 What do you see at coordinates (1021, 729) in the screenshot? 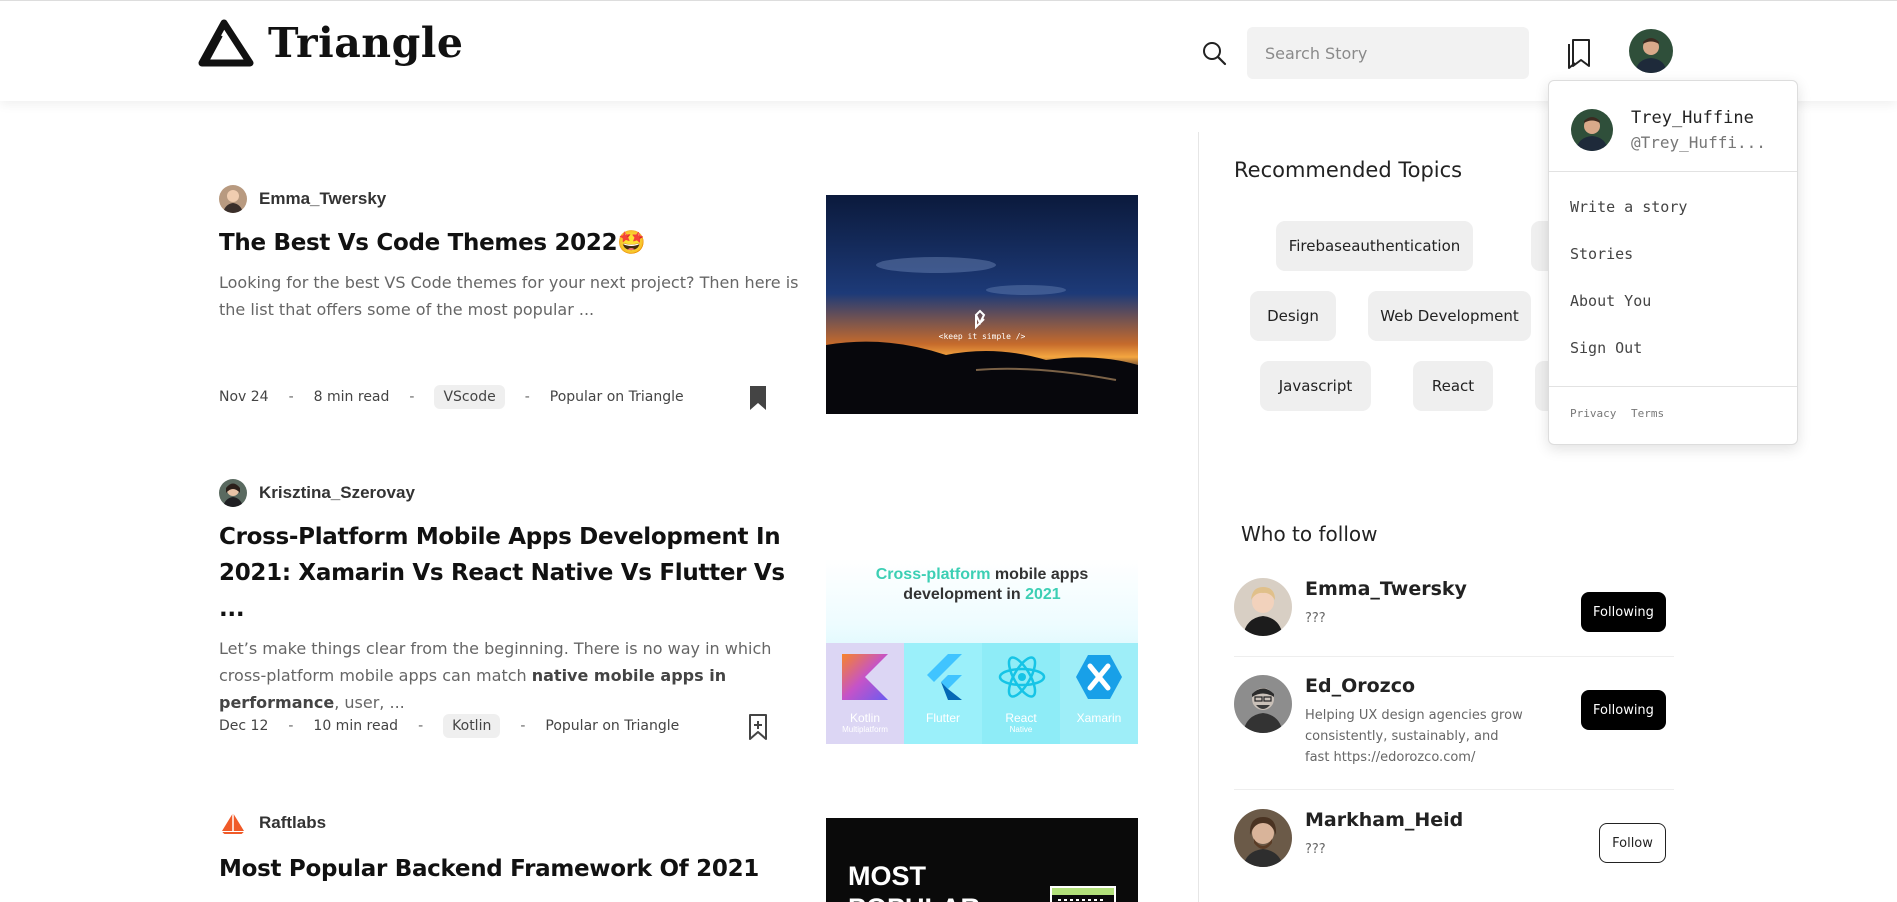
I see `platform-sublabel: Native` at bounding box center [1021, 729].